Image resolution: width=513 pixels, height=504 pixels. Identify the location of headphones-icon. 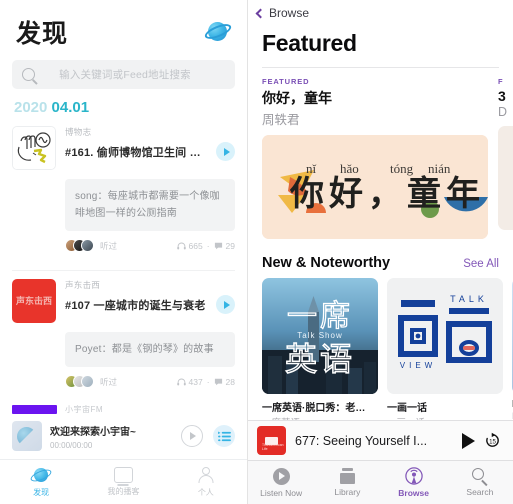
(181, 382).